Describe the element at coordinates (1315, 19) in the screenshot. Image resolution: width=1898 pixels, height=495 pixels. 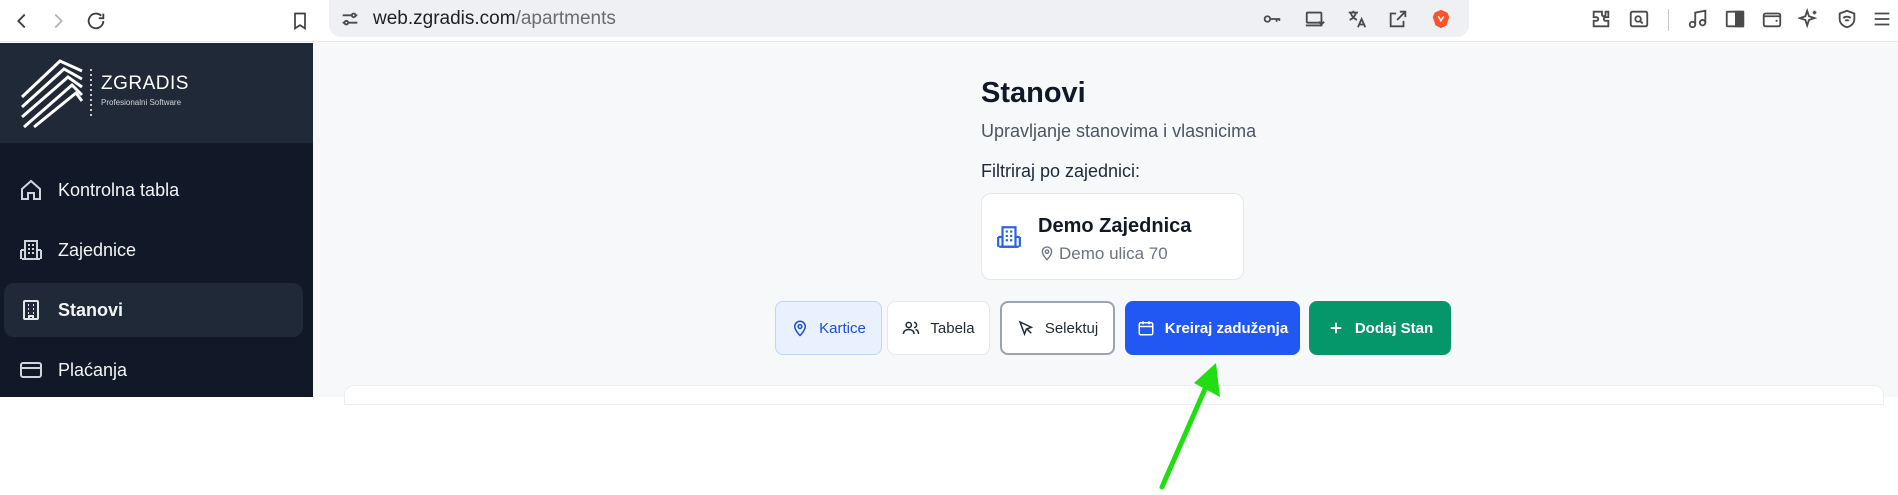
I see `install-app-icon` at that location.